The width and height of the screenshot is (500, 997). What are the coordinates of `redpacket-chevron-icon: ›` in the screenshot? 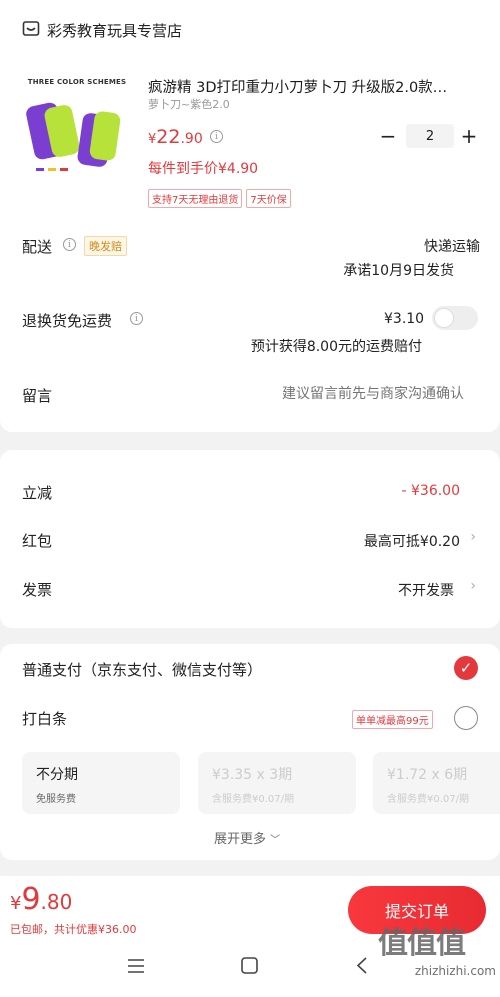 It's located at (473, 537).